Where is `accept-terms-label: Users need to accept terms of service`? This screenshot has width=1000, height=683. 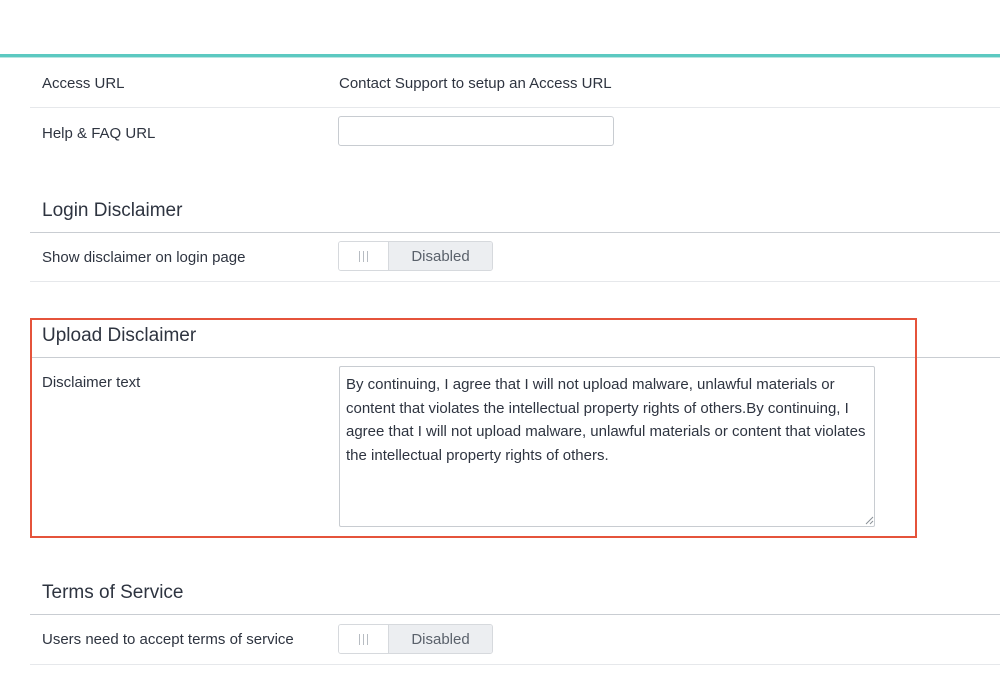
accept-terms-label: Users need to accept terms of service is located at coordinates (168, 639).